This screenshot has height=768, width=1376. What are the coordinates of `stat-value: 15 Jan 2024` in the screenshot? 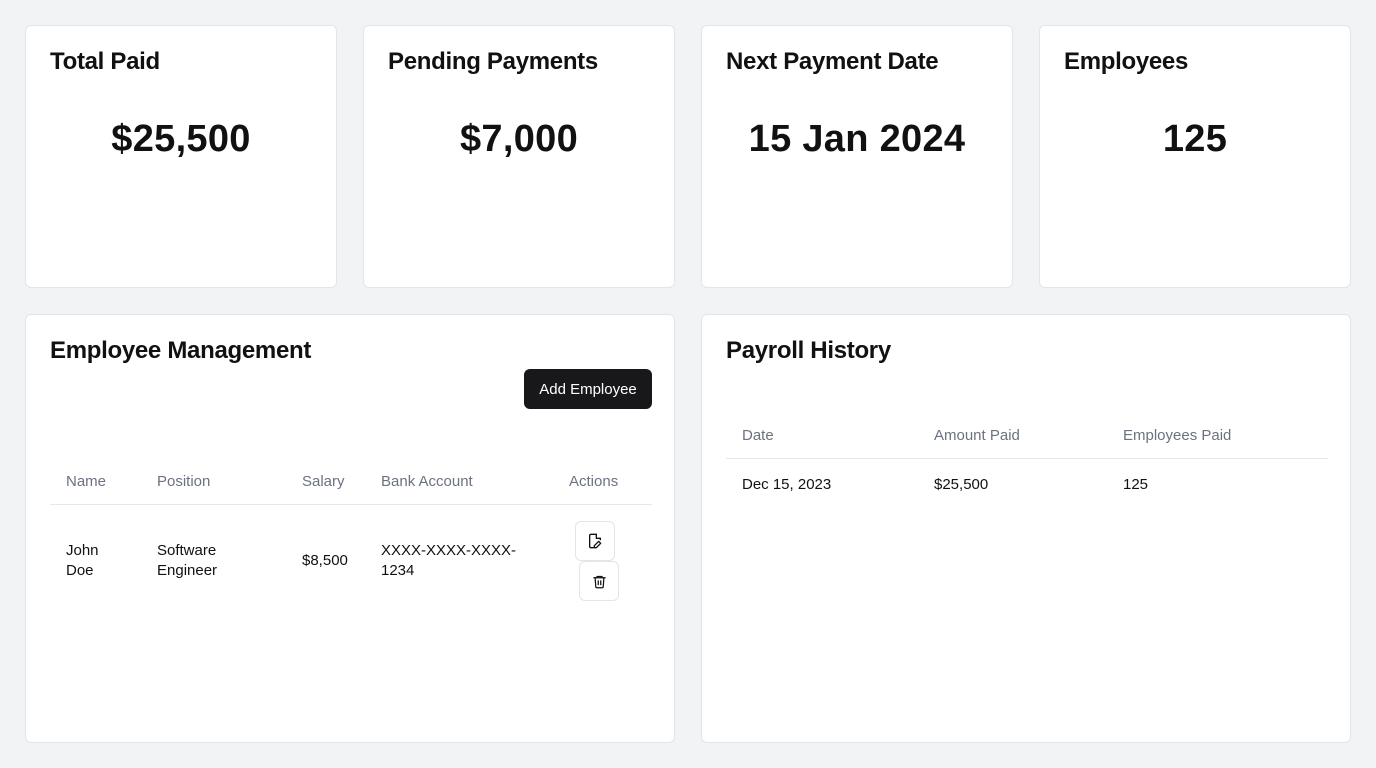 It's located at (857, 139).